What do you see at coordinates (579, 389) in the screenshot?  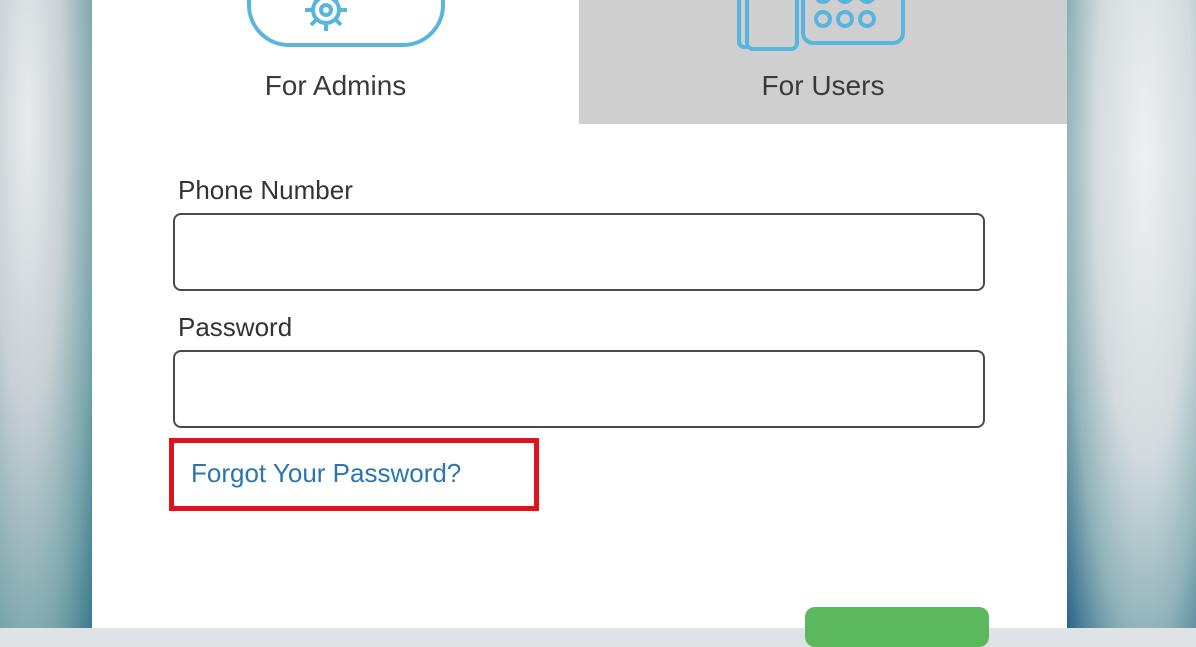 I see `password-field` at bounding box center [579, 389].